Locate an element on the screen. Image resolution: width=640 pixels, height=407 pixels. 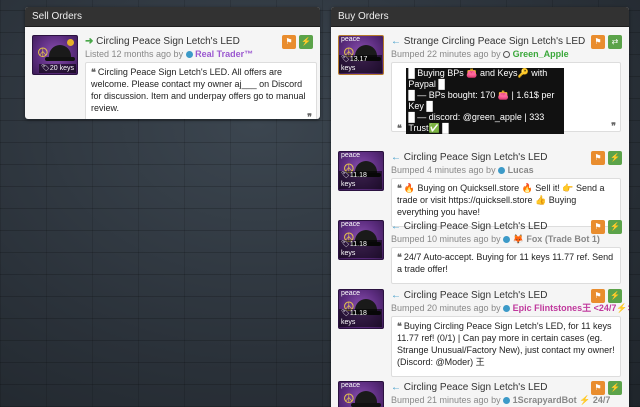
user-link: Lucas is located at coordinates (521, 170).